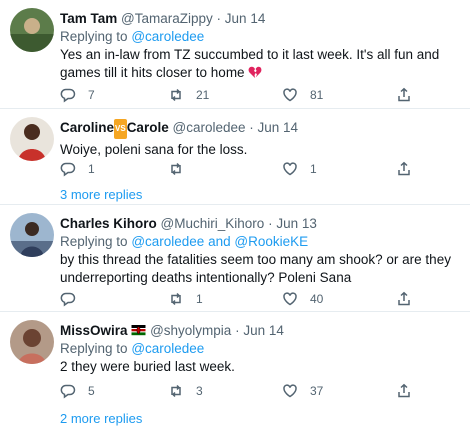 The height and width of the screenshot is (432, 470). Describe the element at coordinates (77, 95) in the screenshot. I see `reply-button: 7` at that location.